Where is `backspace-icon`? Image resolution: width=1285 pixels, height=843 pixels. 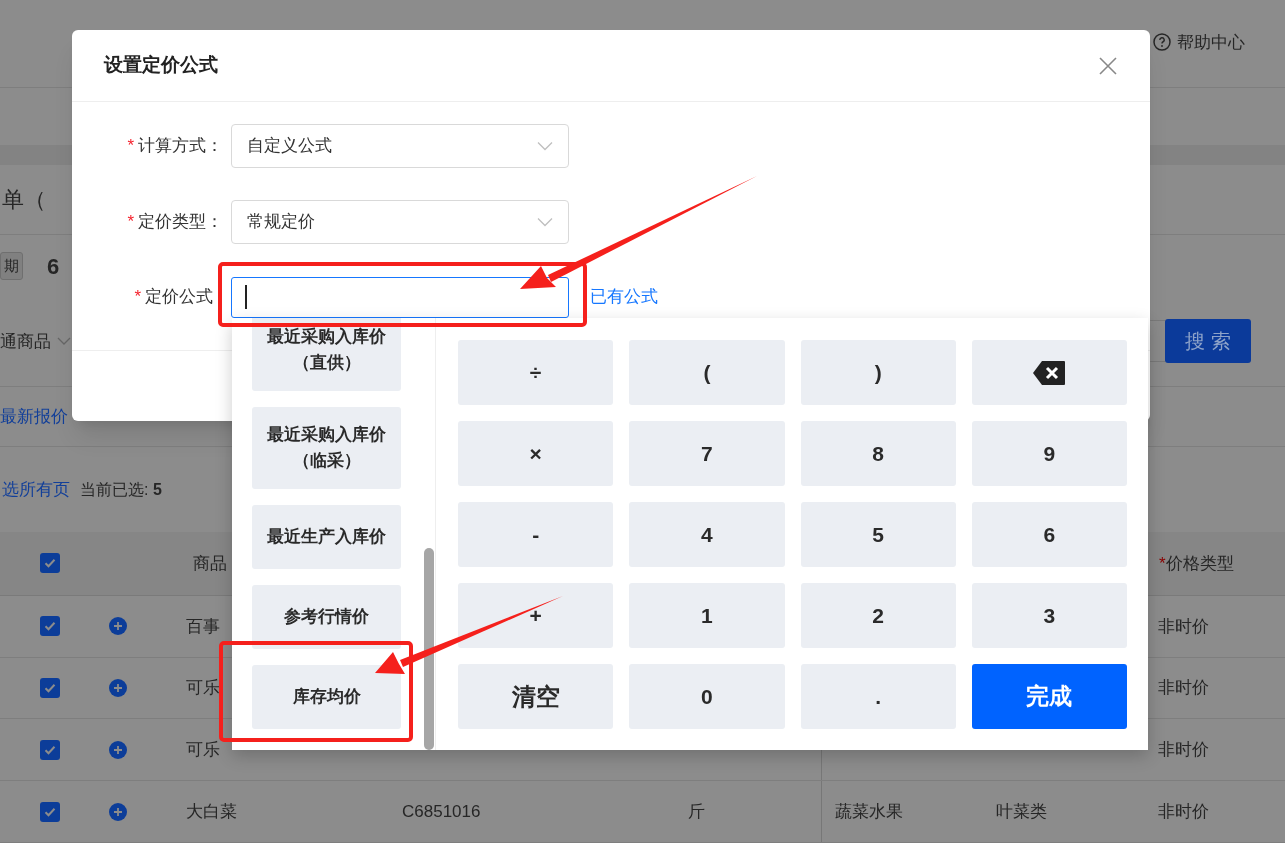 backspace-icon is located at coordinates (1049, 372).